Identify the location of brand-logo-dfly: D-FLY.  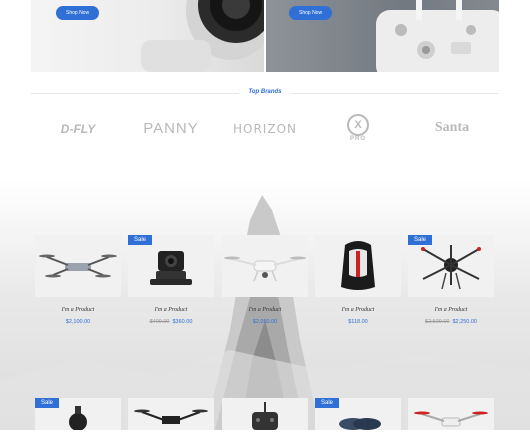
(78, 129).